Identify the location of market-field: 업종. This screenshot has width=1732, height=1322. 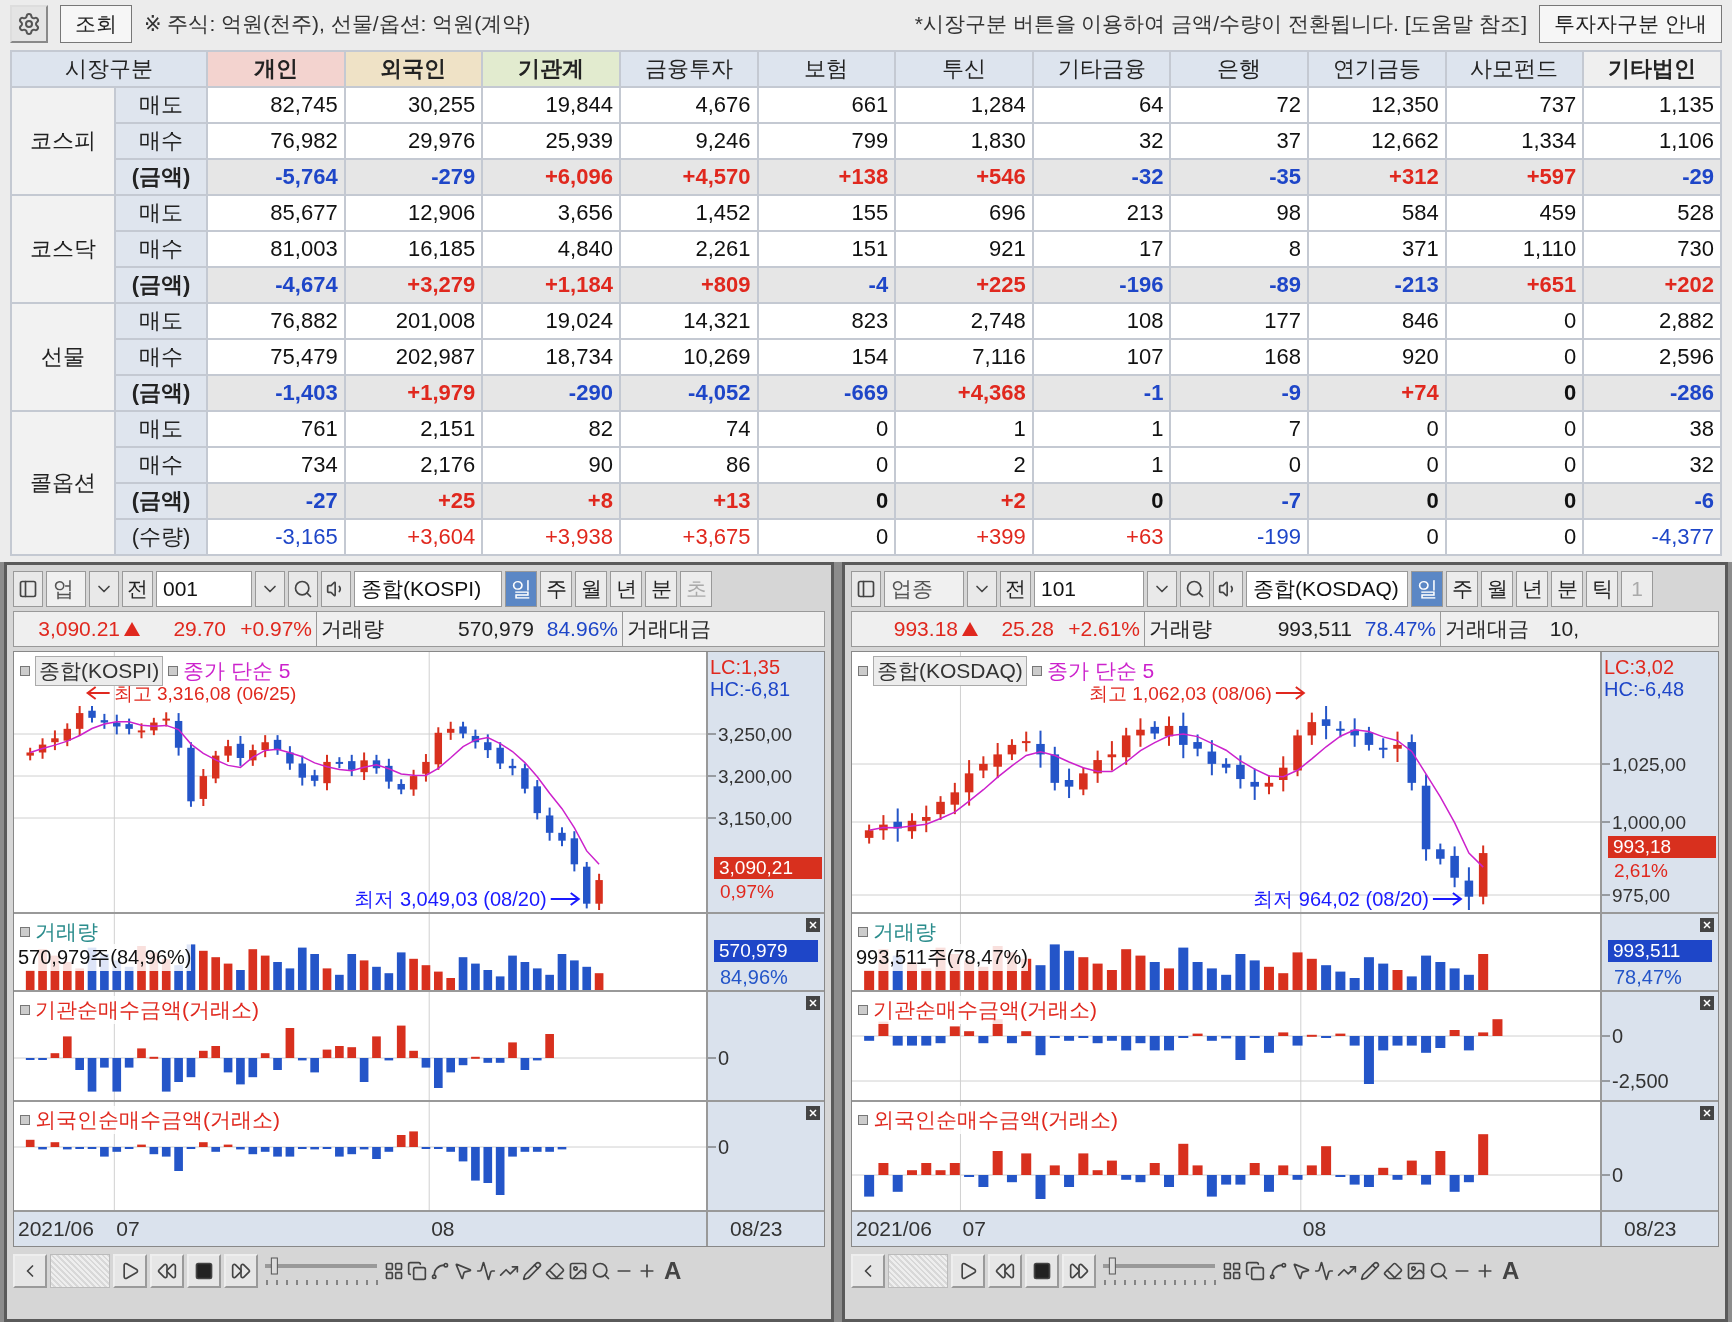
(924, 589).